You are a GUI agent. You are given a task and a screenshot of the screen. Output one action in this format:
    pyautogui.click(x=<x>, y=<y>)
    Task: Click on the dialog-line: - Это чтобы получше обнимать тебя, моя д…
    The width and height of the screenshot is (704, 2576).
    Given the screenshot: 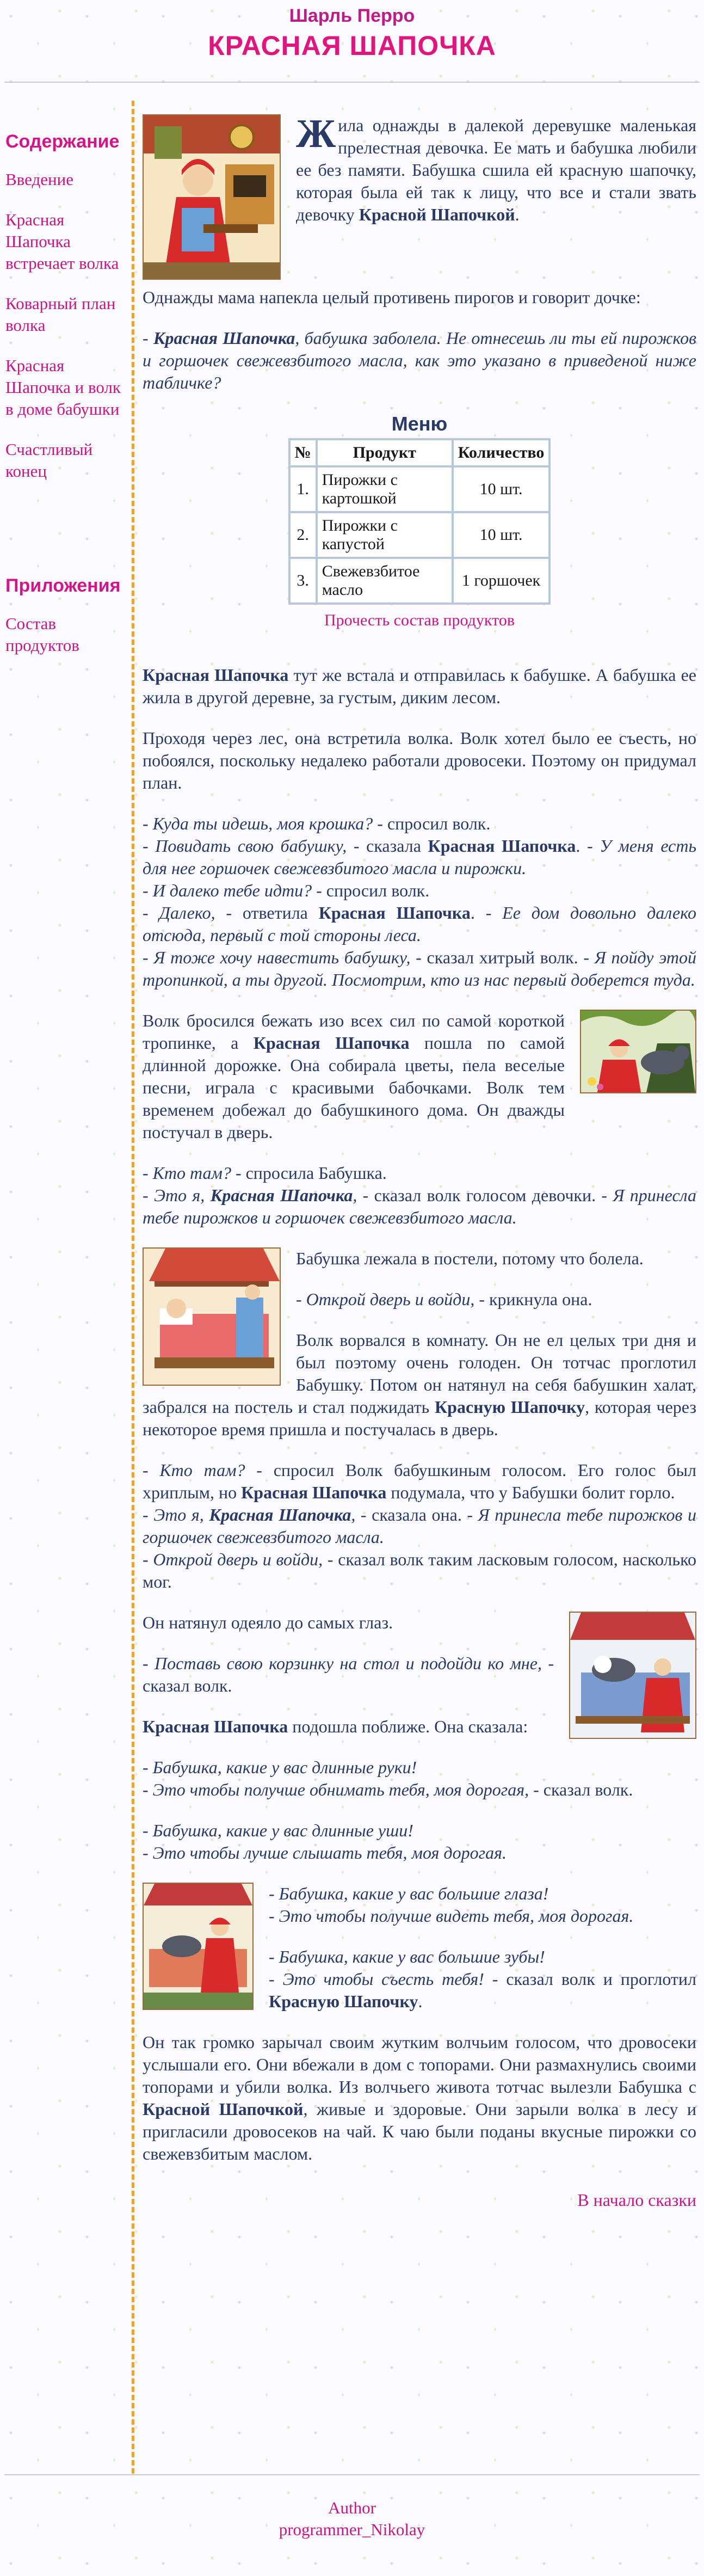 What is the action you would take?
    pyautogui.click(x=419, y=1790)
    